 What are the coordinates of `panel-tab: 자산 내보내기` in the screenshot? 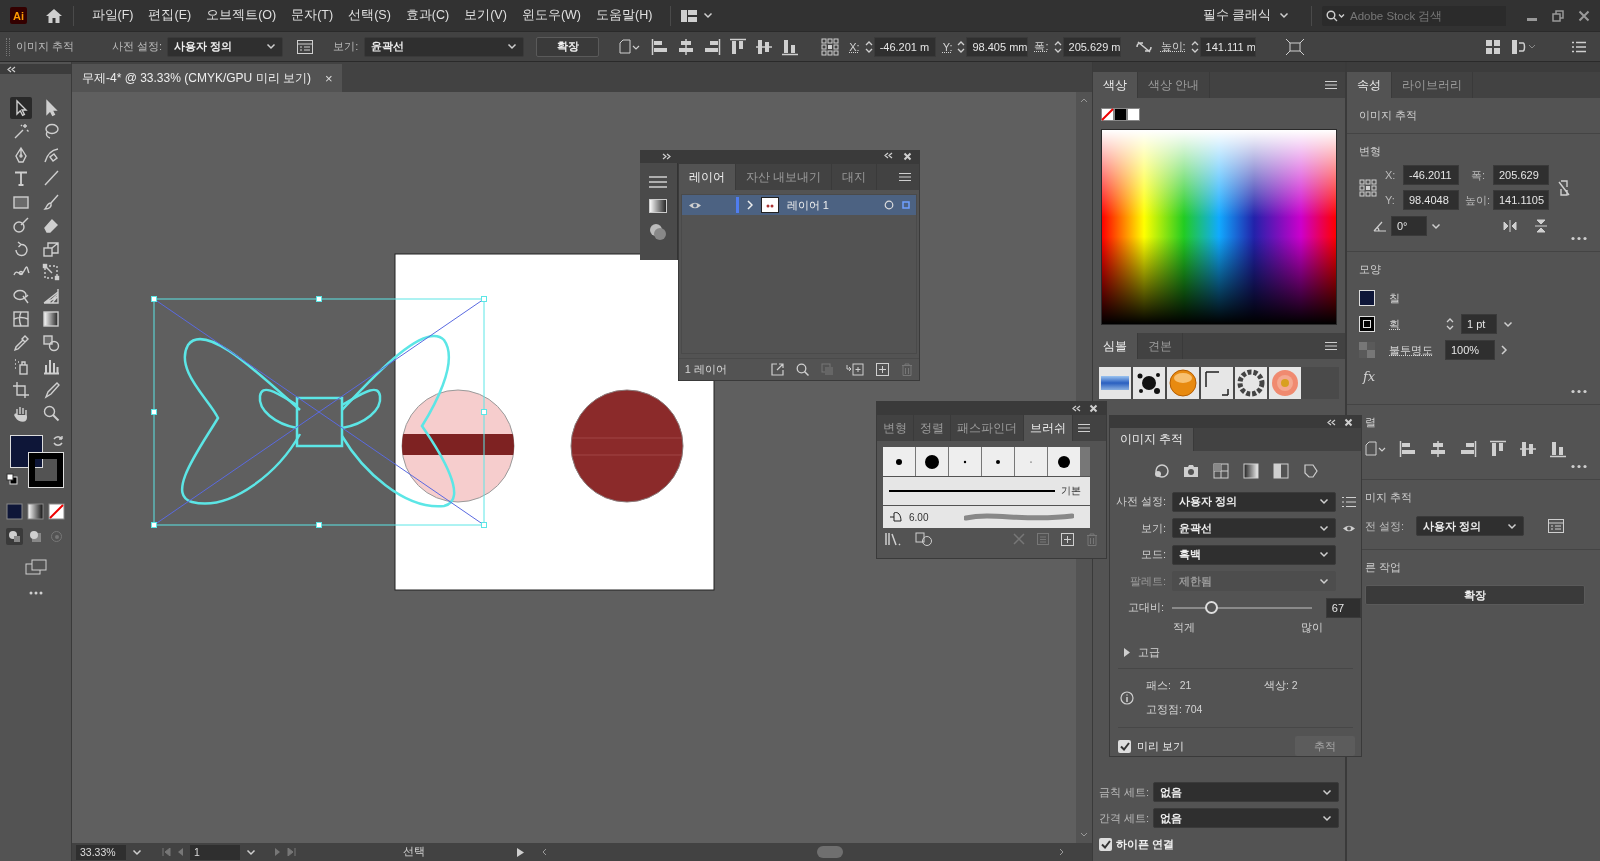 It's located at (784, 177).